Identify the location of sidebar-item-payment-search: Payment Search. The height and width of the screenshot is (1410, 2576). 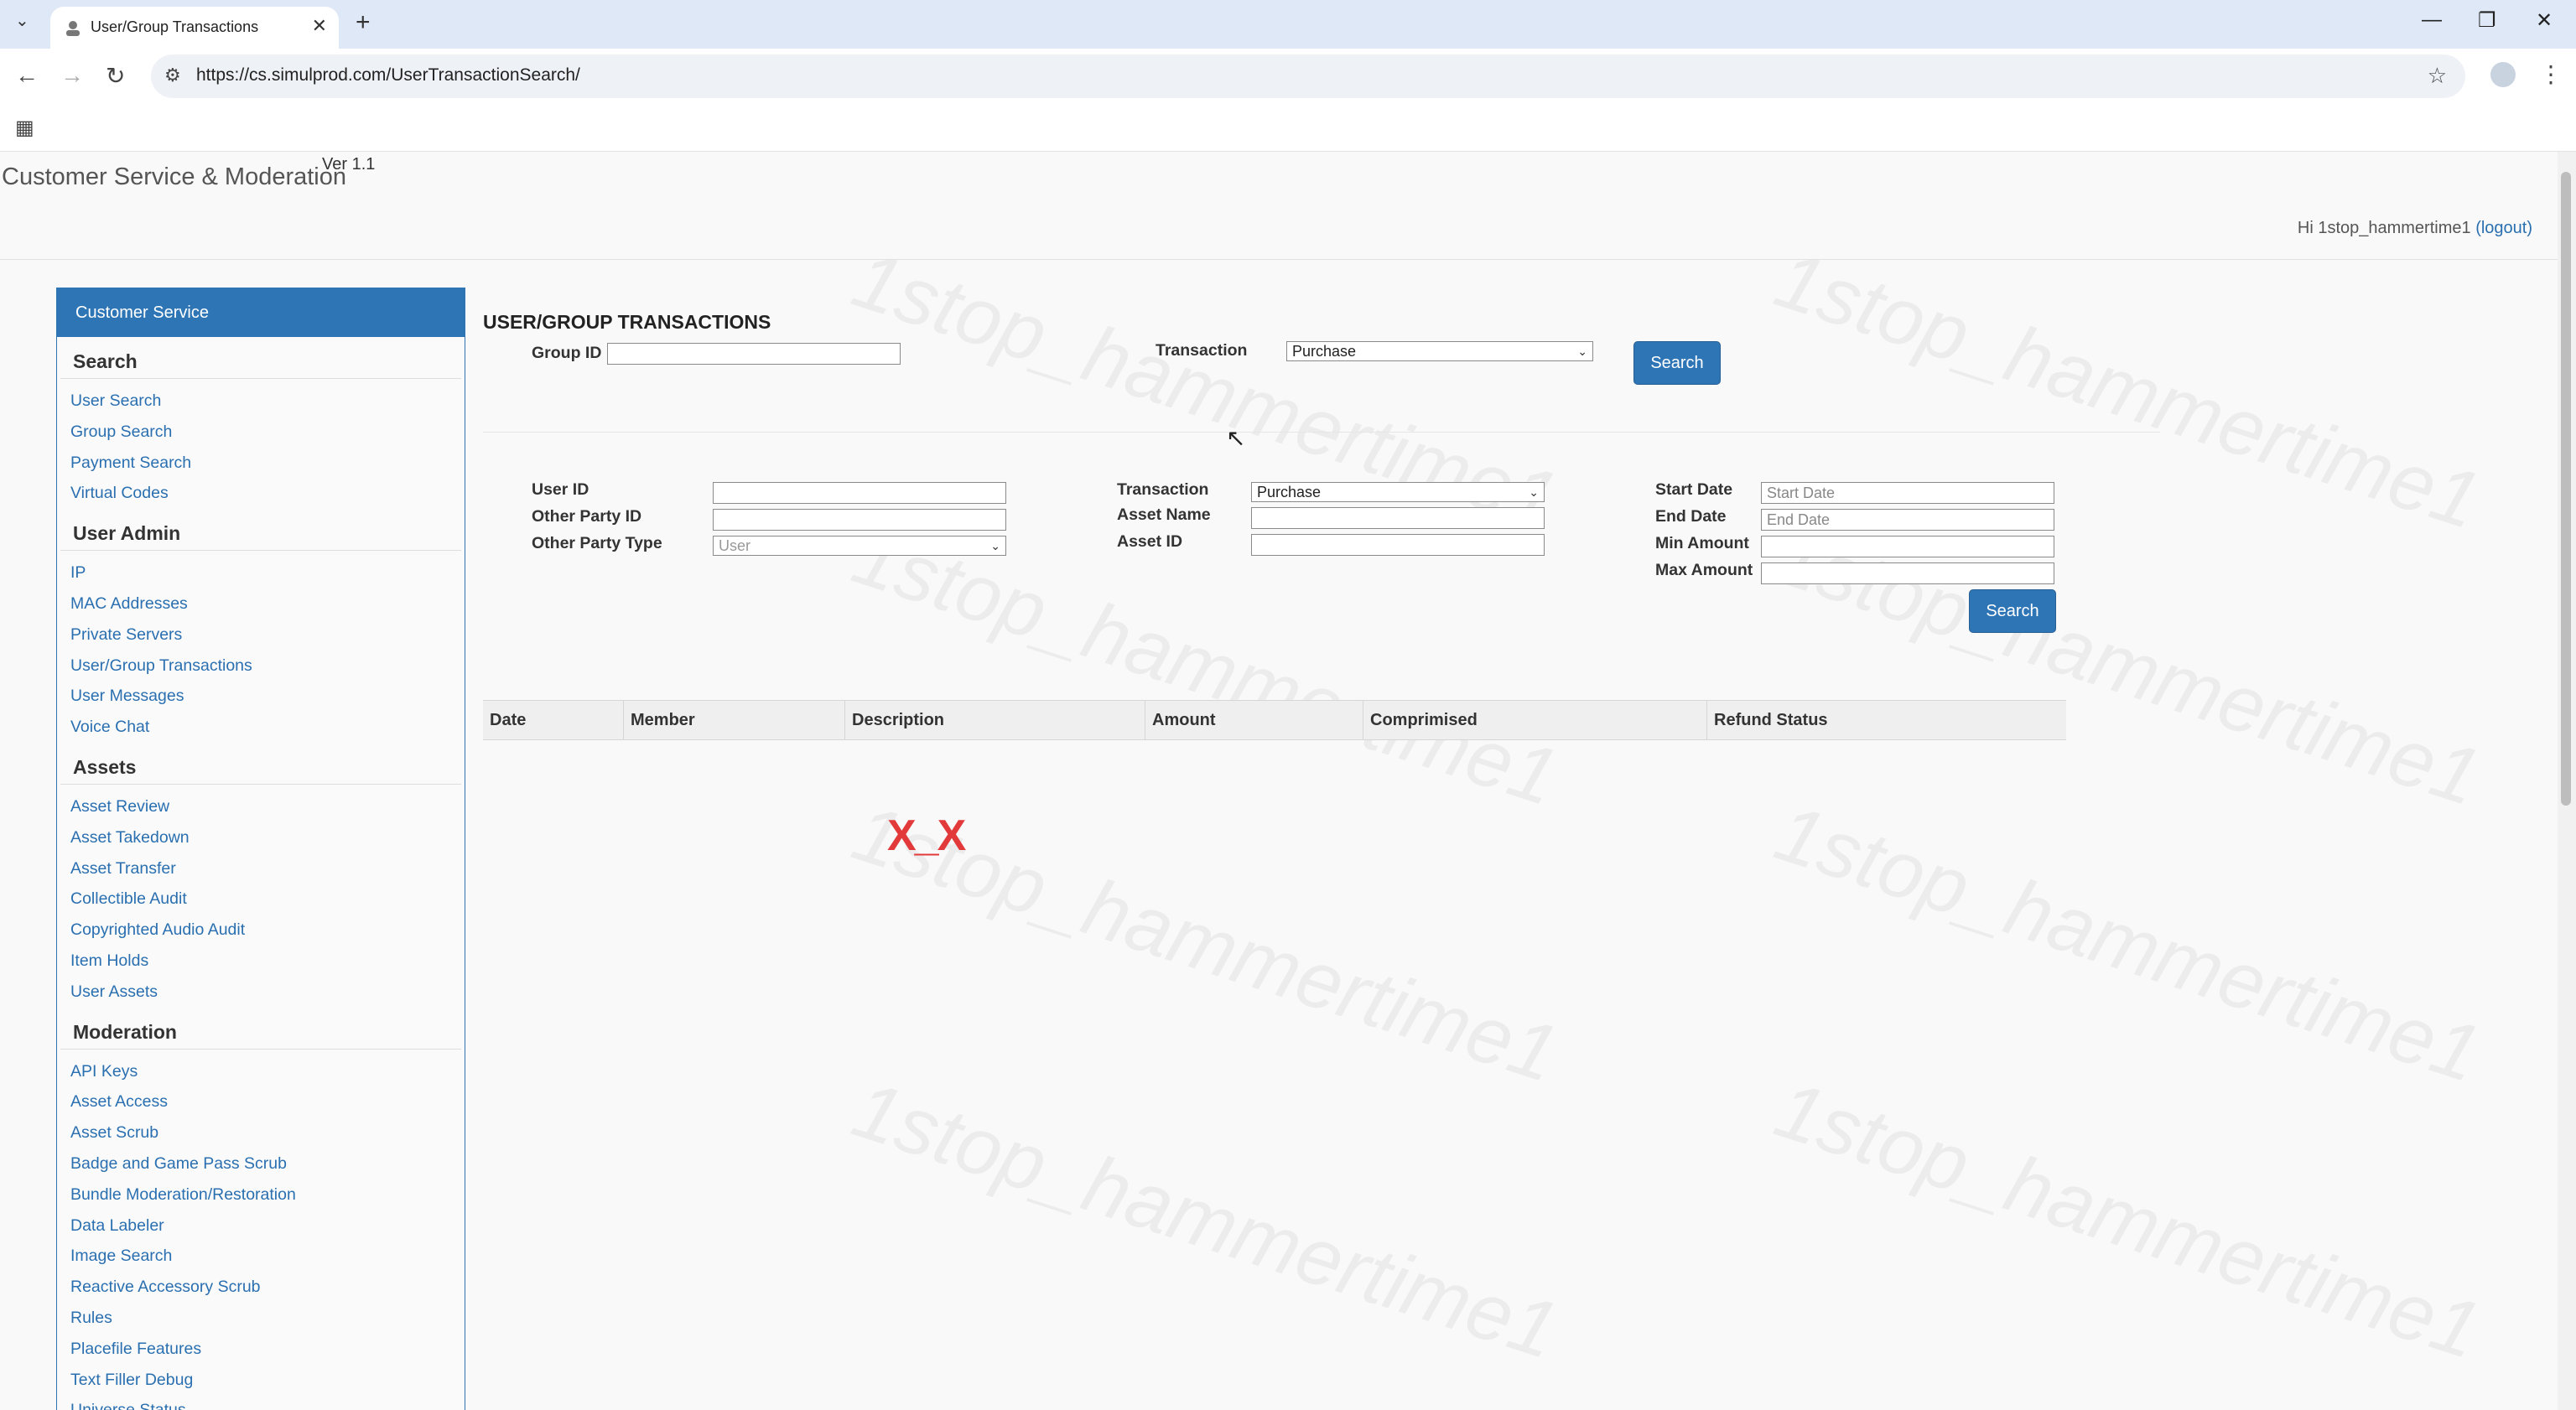
(261, 463).